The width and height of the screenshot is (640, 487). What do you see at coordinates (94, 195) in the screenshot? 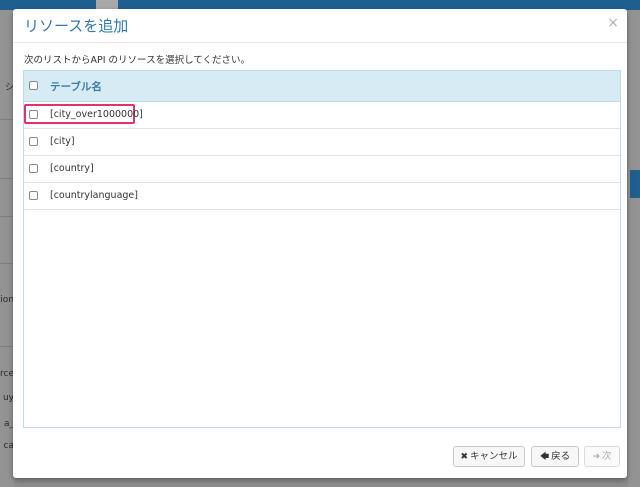
I see `row-label: [countrylanguage]` at bounding box center [94, 195].